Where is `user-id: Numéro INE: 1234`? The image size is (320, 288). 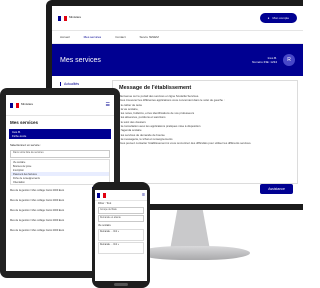
user-id: Numéro INE: 1234 is located at coordinates (264, 62).